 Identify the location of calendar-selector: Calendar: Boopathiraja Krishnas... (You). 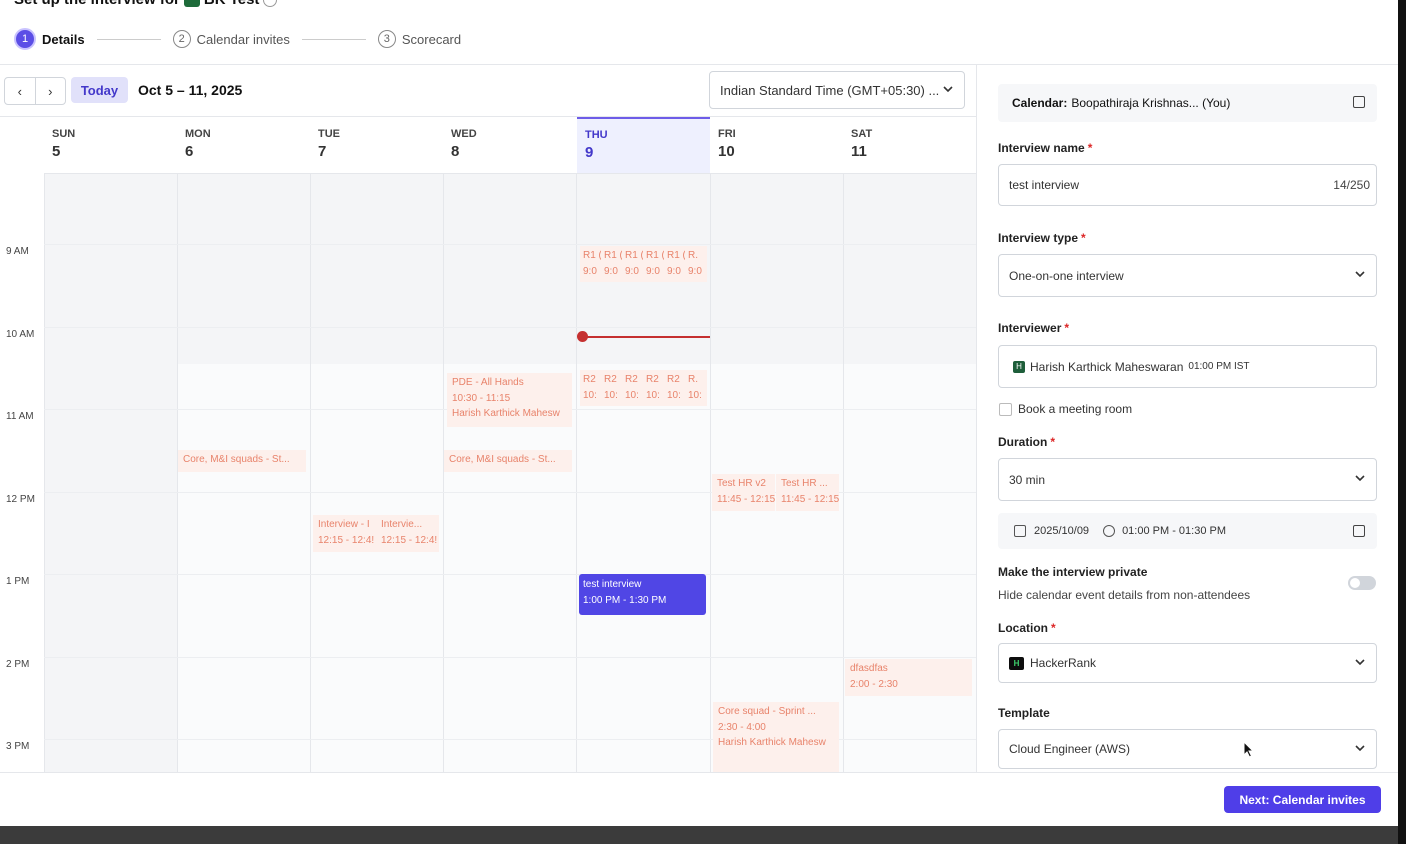
(1187, 103).